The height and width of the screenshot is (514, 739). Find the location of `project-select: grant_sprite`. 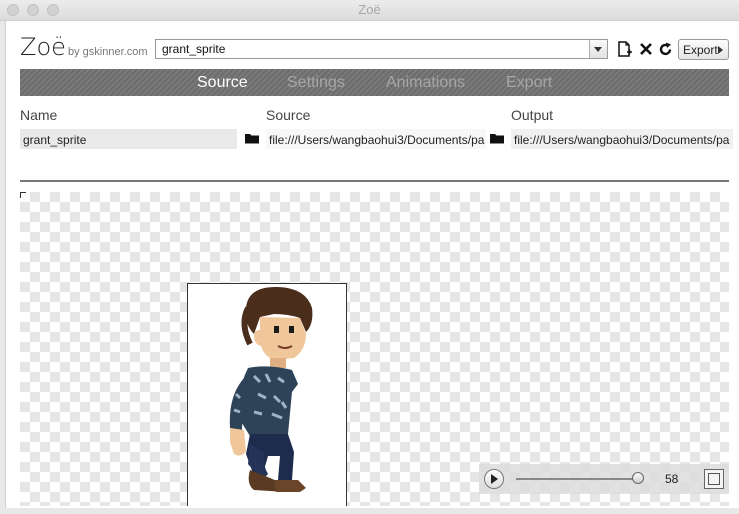

project-select: grant_sprite is located at coordinates (381, 49).